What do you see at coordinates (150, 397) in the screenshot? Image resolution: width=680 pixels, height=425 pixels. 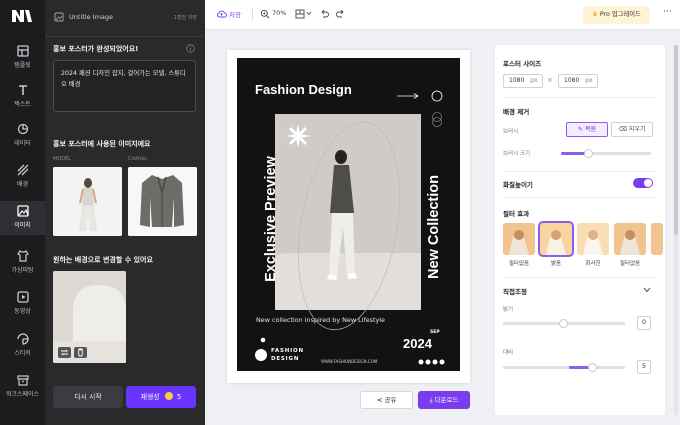 I see `regenerate-label: 재생성` at bounding box center [150, 397].